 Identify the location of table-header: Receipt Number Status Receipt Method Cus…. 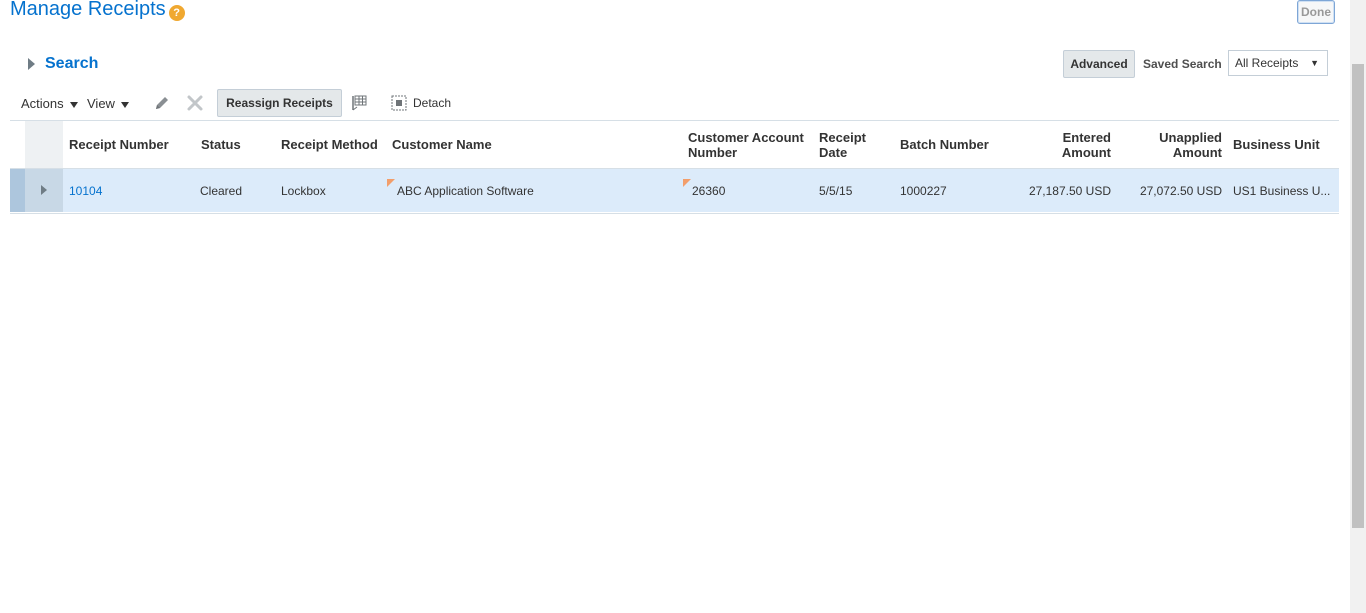
(674, 145).